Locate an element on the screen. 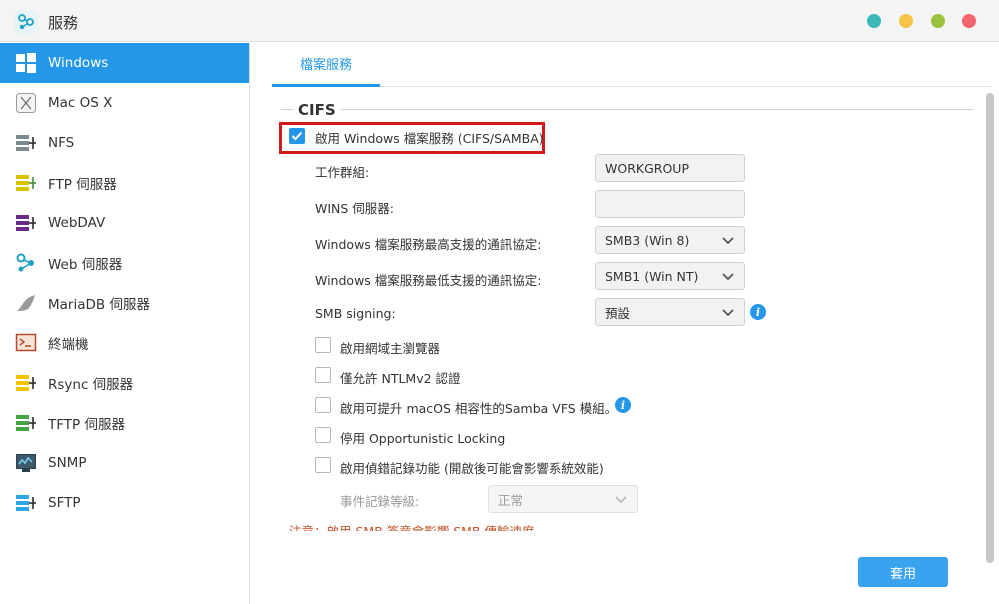 This screenshot has width=999, height=604. sidebar-item-label: TFTP 伺服器 is located at coordinates (86, 425).